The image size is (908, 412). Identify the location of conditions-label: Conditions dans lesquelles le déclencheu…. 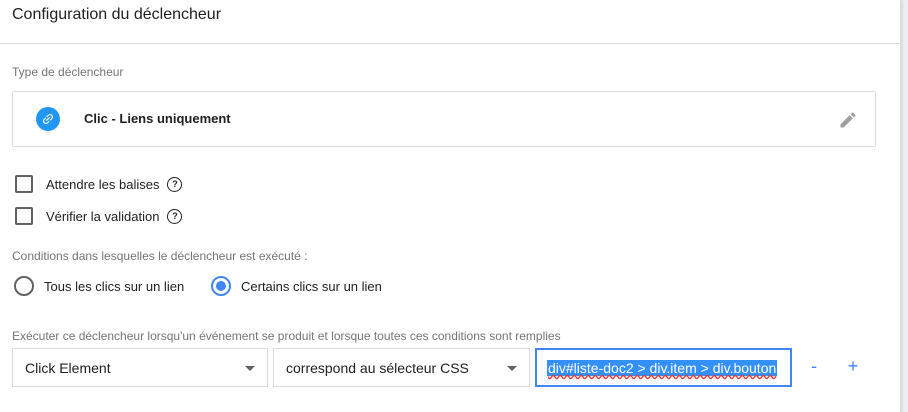
(160, 256).